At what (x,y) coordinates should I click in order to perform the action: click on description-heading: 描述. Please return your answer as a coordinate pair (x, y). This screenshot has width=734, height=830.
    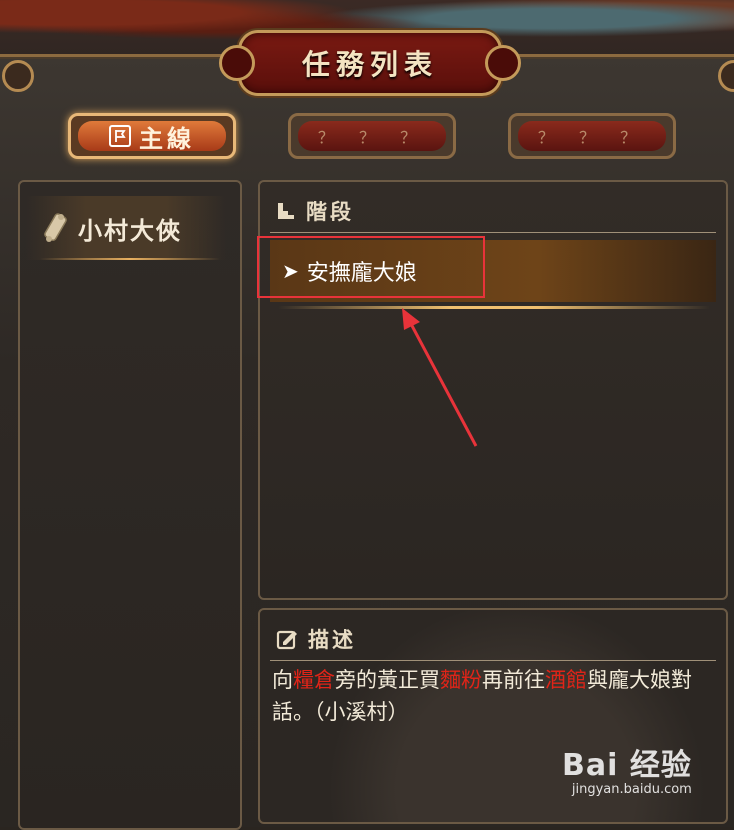
    Looking at the image, I should click on (332, 640).